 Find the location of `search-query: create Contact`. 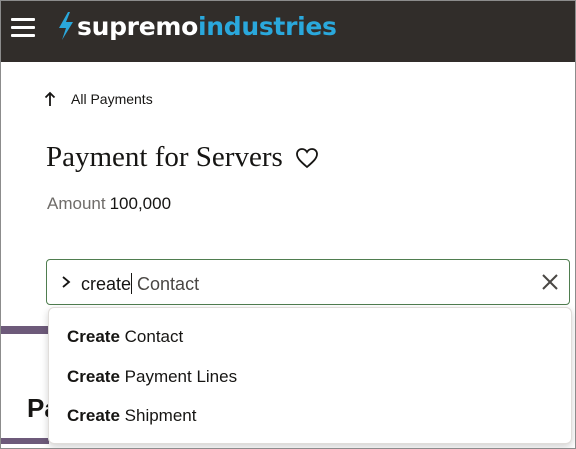

search-query: create Contact is located at coordinates (140, 284).